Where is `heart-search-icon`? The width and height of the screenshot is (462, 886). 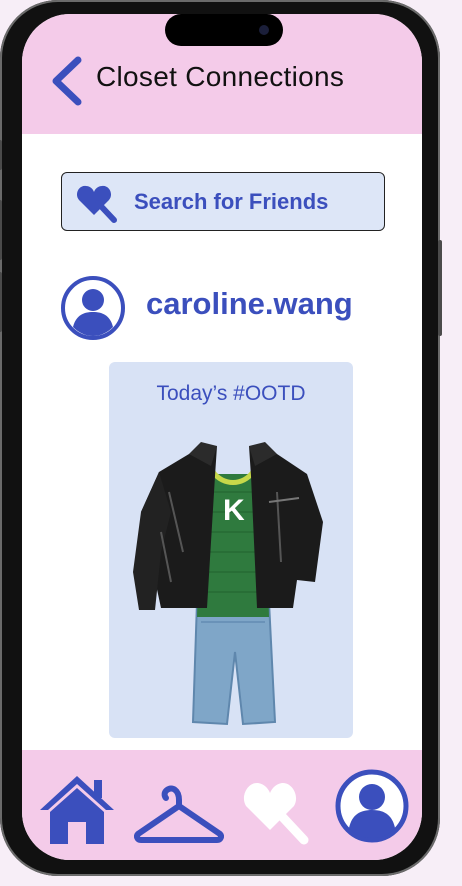
heart-search-icon is located at coordinates (96, 204).